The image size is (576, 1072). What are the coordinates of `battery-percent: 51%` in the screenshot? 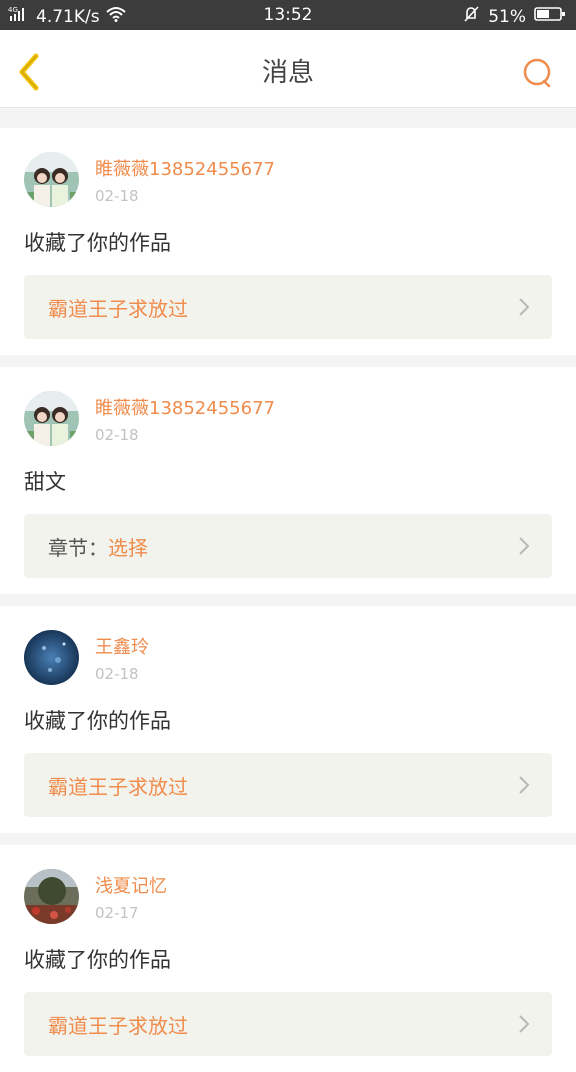 It's located at (507, 16).